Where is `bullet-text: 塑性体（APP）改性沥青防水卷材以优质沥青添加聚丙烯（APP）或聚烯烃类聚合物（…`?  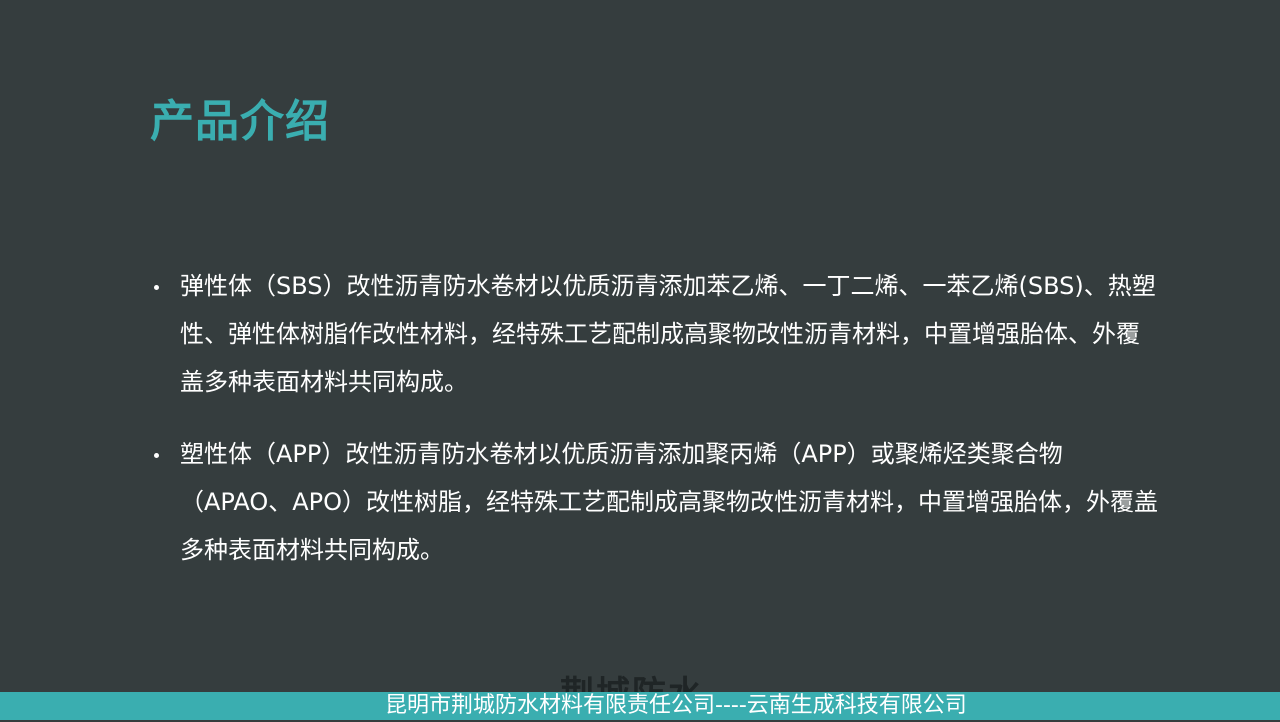
bullet-text: 塑性体（APP）改性沥青防水卷材以优质沥青添加聚丙烯（APP）或聚烯烃类聚合物（… is located at coordinates (669, 502).